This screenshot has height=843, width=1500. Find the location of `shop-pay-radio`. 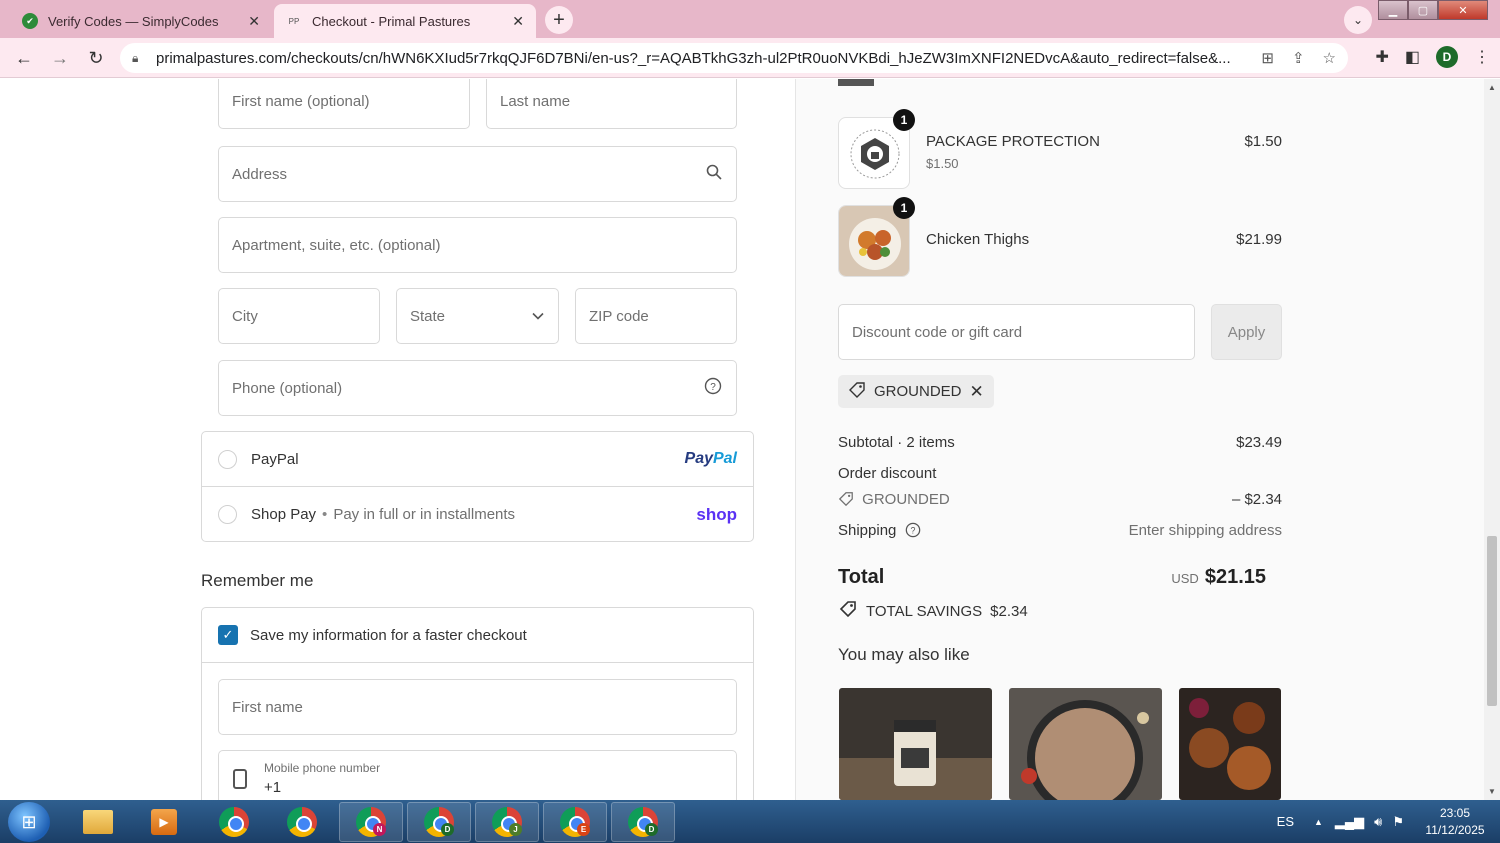

shop-pay-radio is located at coordinates (227, 514).